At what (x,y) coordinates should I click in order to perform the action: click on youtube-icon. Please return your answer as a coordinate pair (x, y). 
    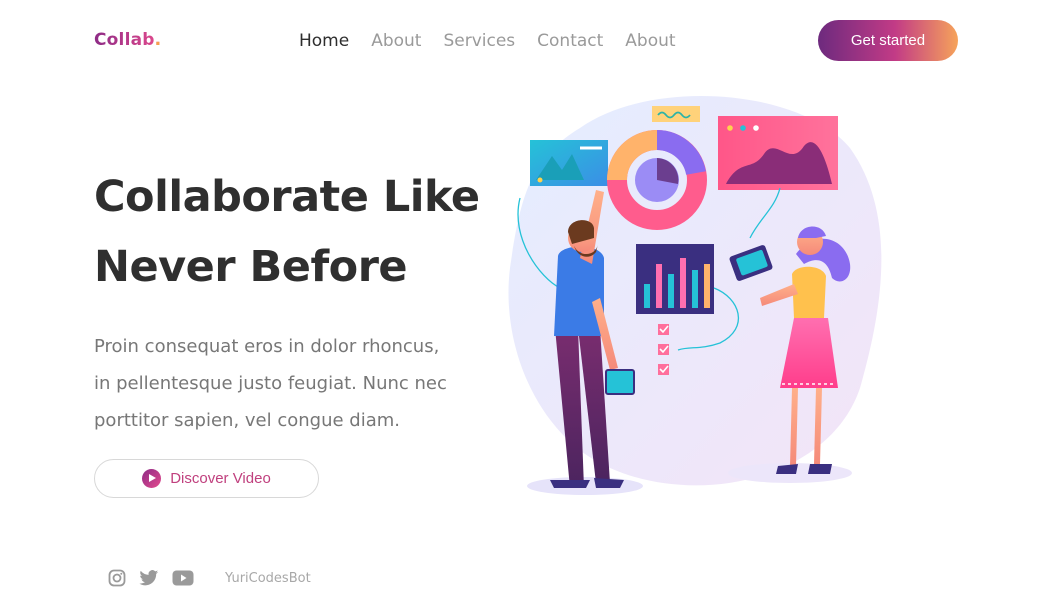
    Looking at the image, I should click on (183, 578).